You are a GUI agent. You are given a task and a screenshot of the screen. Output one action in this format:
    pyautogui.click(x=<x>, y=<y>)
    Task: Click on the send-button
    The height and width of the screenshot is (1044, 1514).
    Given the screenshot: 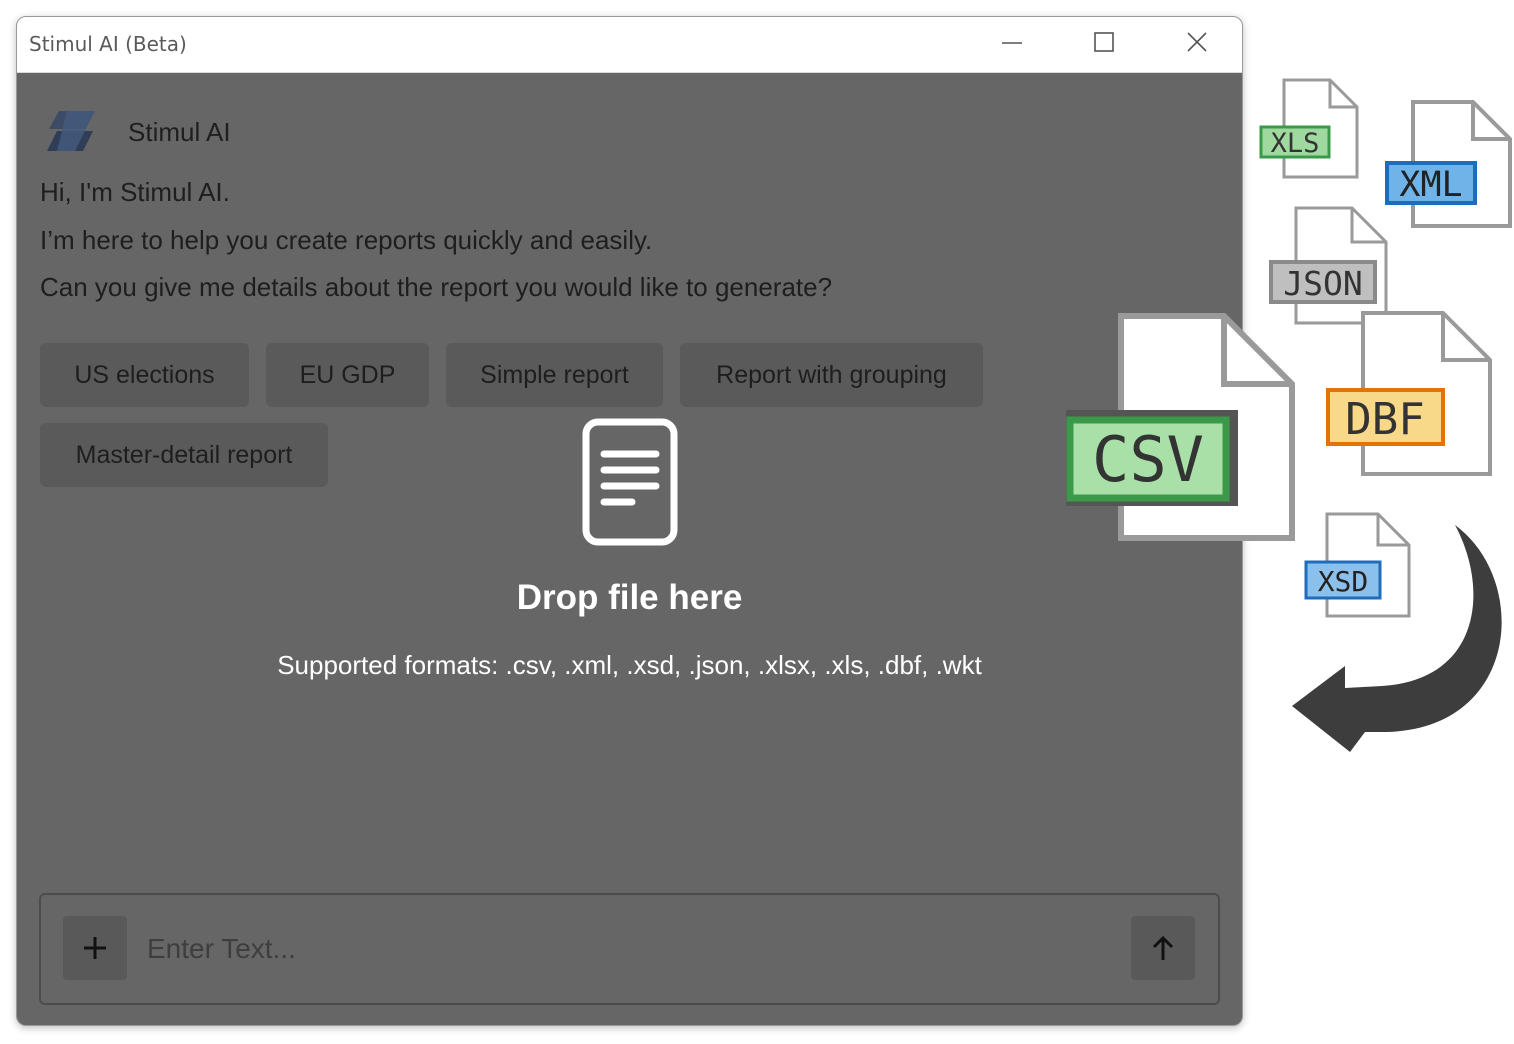 What is the action you would take?
    pyautogui.click(x=1163, y=948)
    